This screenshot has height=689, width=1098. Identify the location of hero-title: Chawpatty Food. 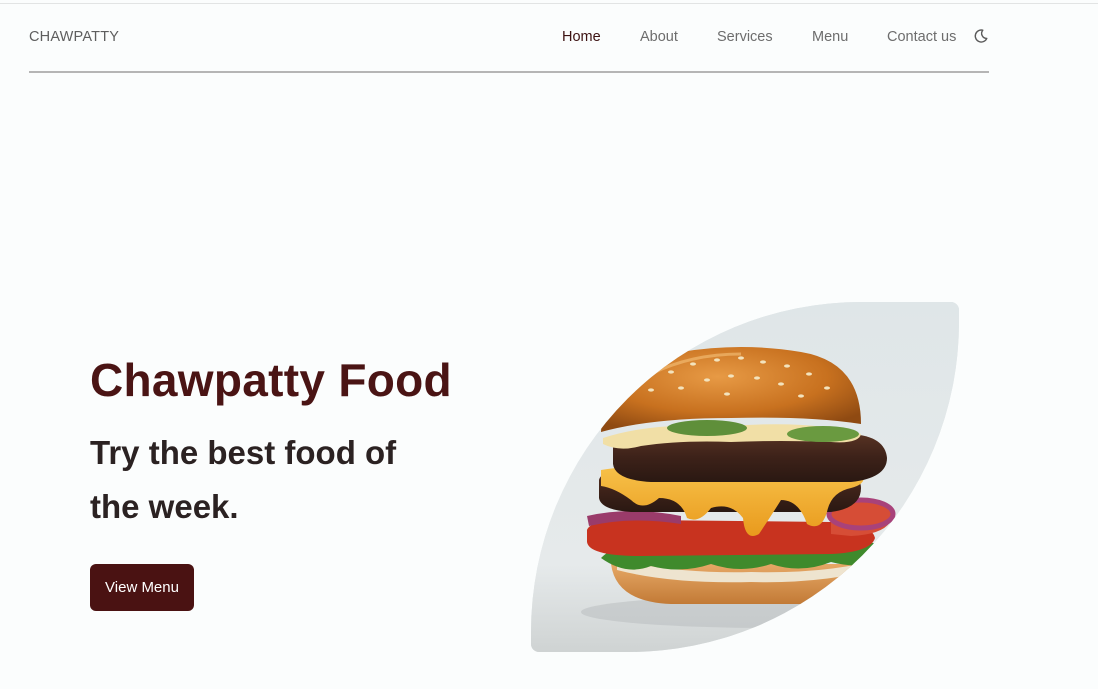
(271, 380).